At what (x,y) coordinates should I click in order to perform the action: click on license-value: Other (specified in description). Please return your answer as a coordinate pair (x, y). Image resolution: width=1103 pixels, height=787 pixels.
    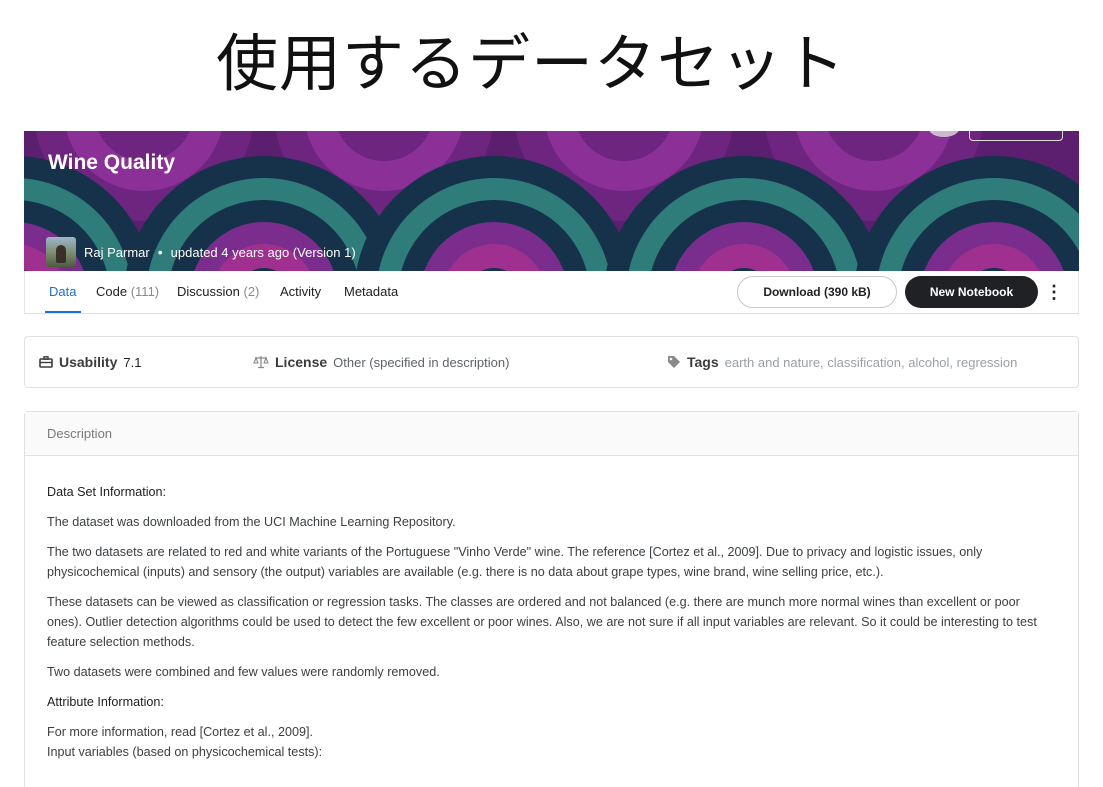
    Looking at the image, I should click on (421, 362).